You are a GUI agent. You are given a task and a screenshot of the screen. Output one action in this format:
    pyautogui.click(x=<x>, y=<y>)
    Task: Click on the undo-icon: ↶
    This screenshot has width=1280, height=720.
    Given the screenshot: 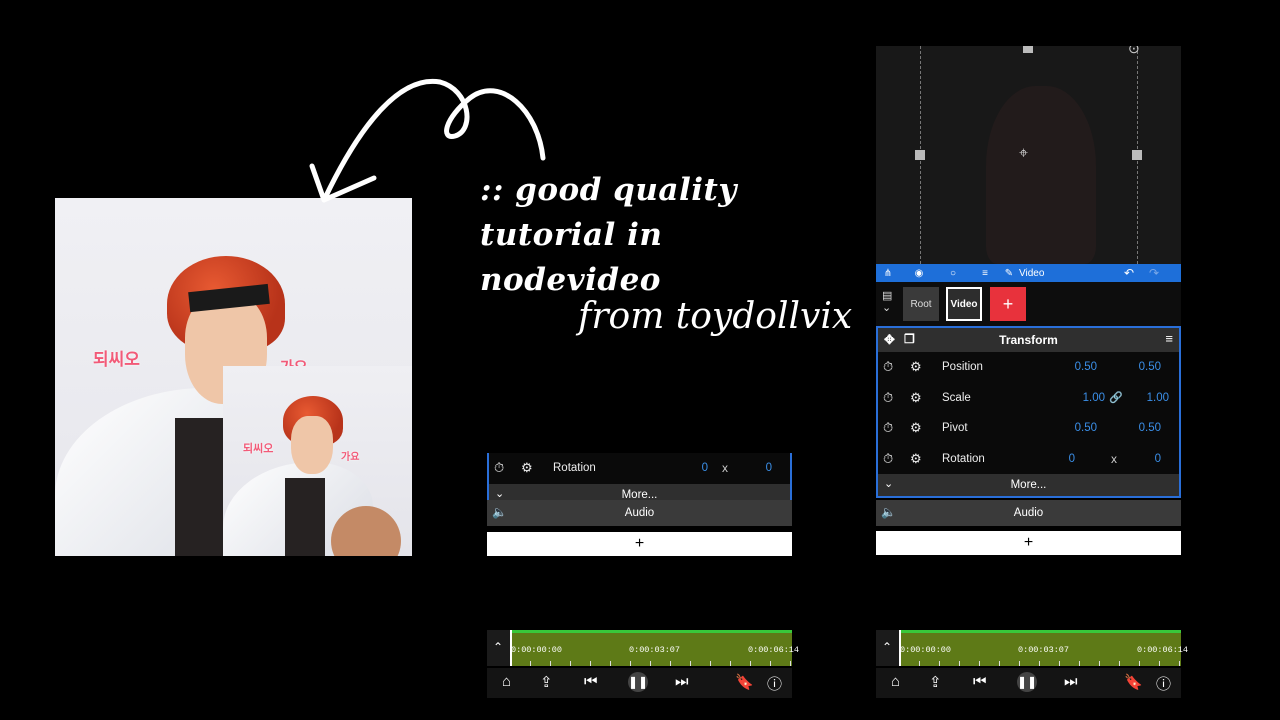 What is the action you would take?
    pyautogui.click(x=1095, y=273)
    